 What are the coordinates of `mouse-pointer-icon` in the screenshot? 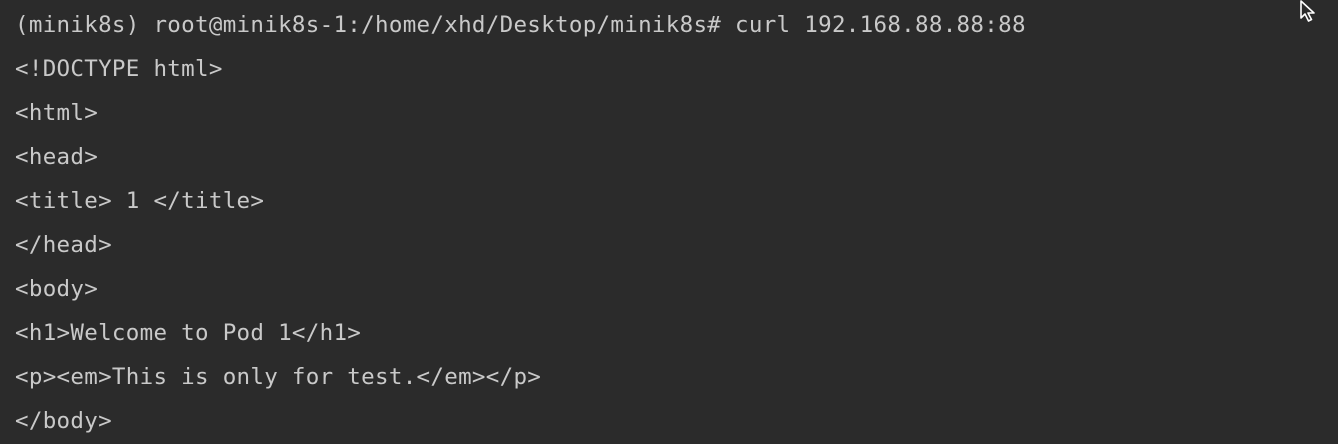 It's located at (1307, 11).